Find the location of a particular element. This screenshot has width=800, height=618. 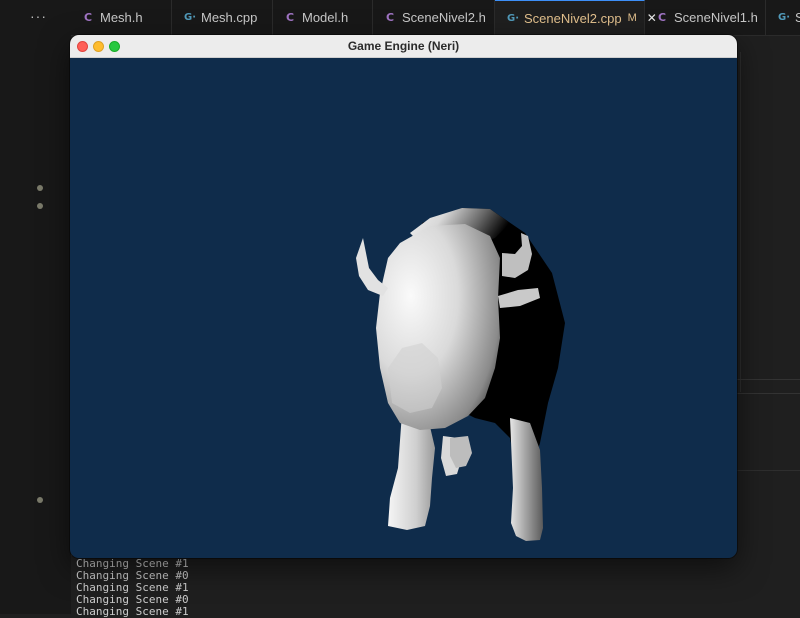

window-title: Game Engine (Neri) is located at coordinates (403, 46).